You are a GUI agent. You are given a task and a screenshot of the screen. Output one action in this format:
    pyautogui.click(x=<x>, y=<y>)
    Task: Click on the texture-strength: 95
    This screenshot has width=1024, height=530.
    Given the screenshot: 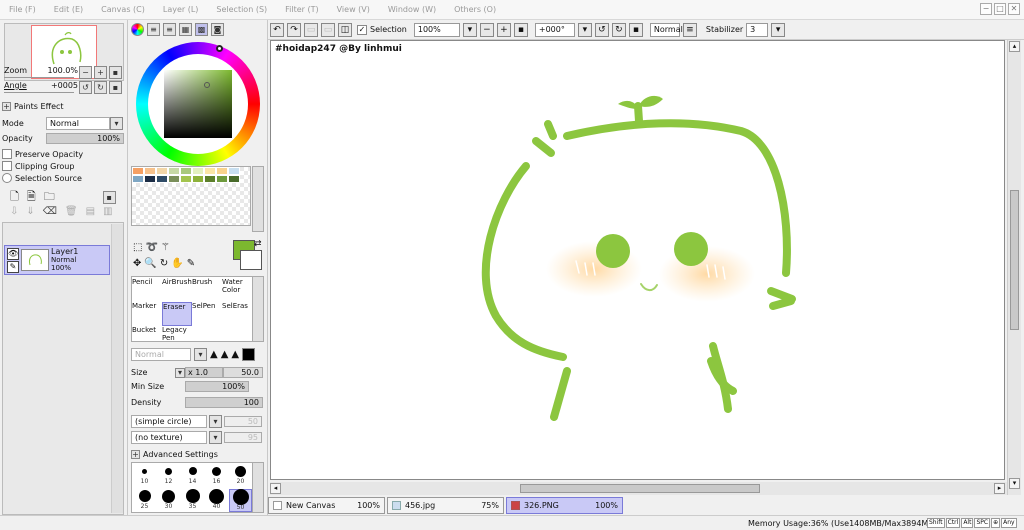 What is the action you would take?
    pyautogui.click(x=243, y=437)
    